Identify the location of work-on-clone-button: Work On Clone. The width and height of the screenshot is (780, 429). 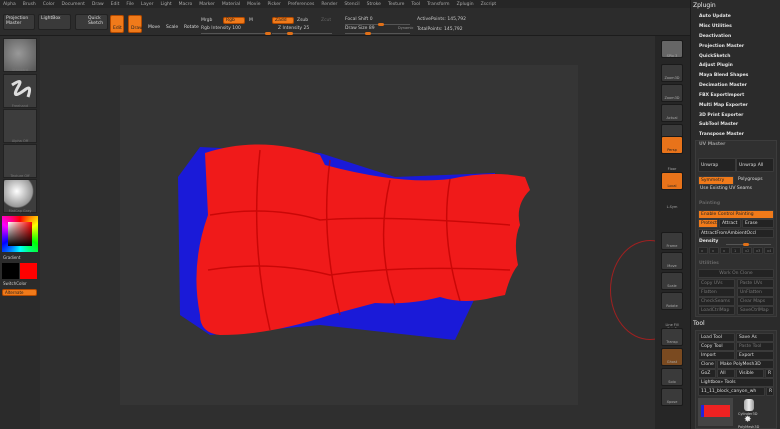
(736, 273).